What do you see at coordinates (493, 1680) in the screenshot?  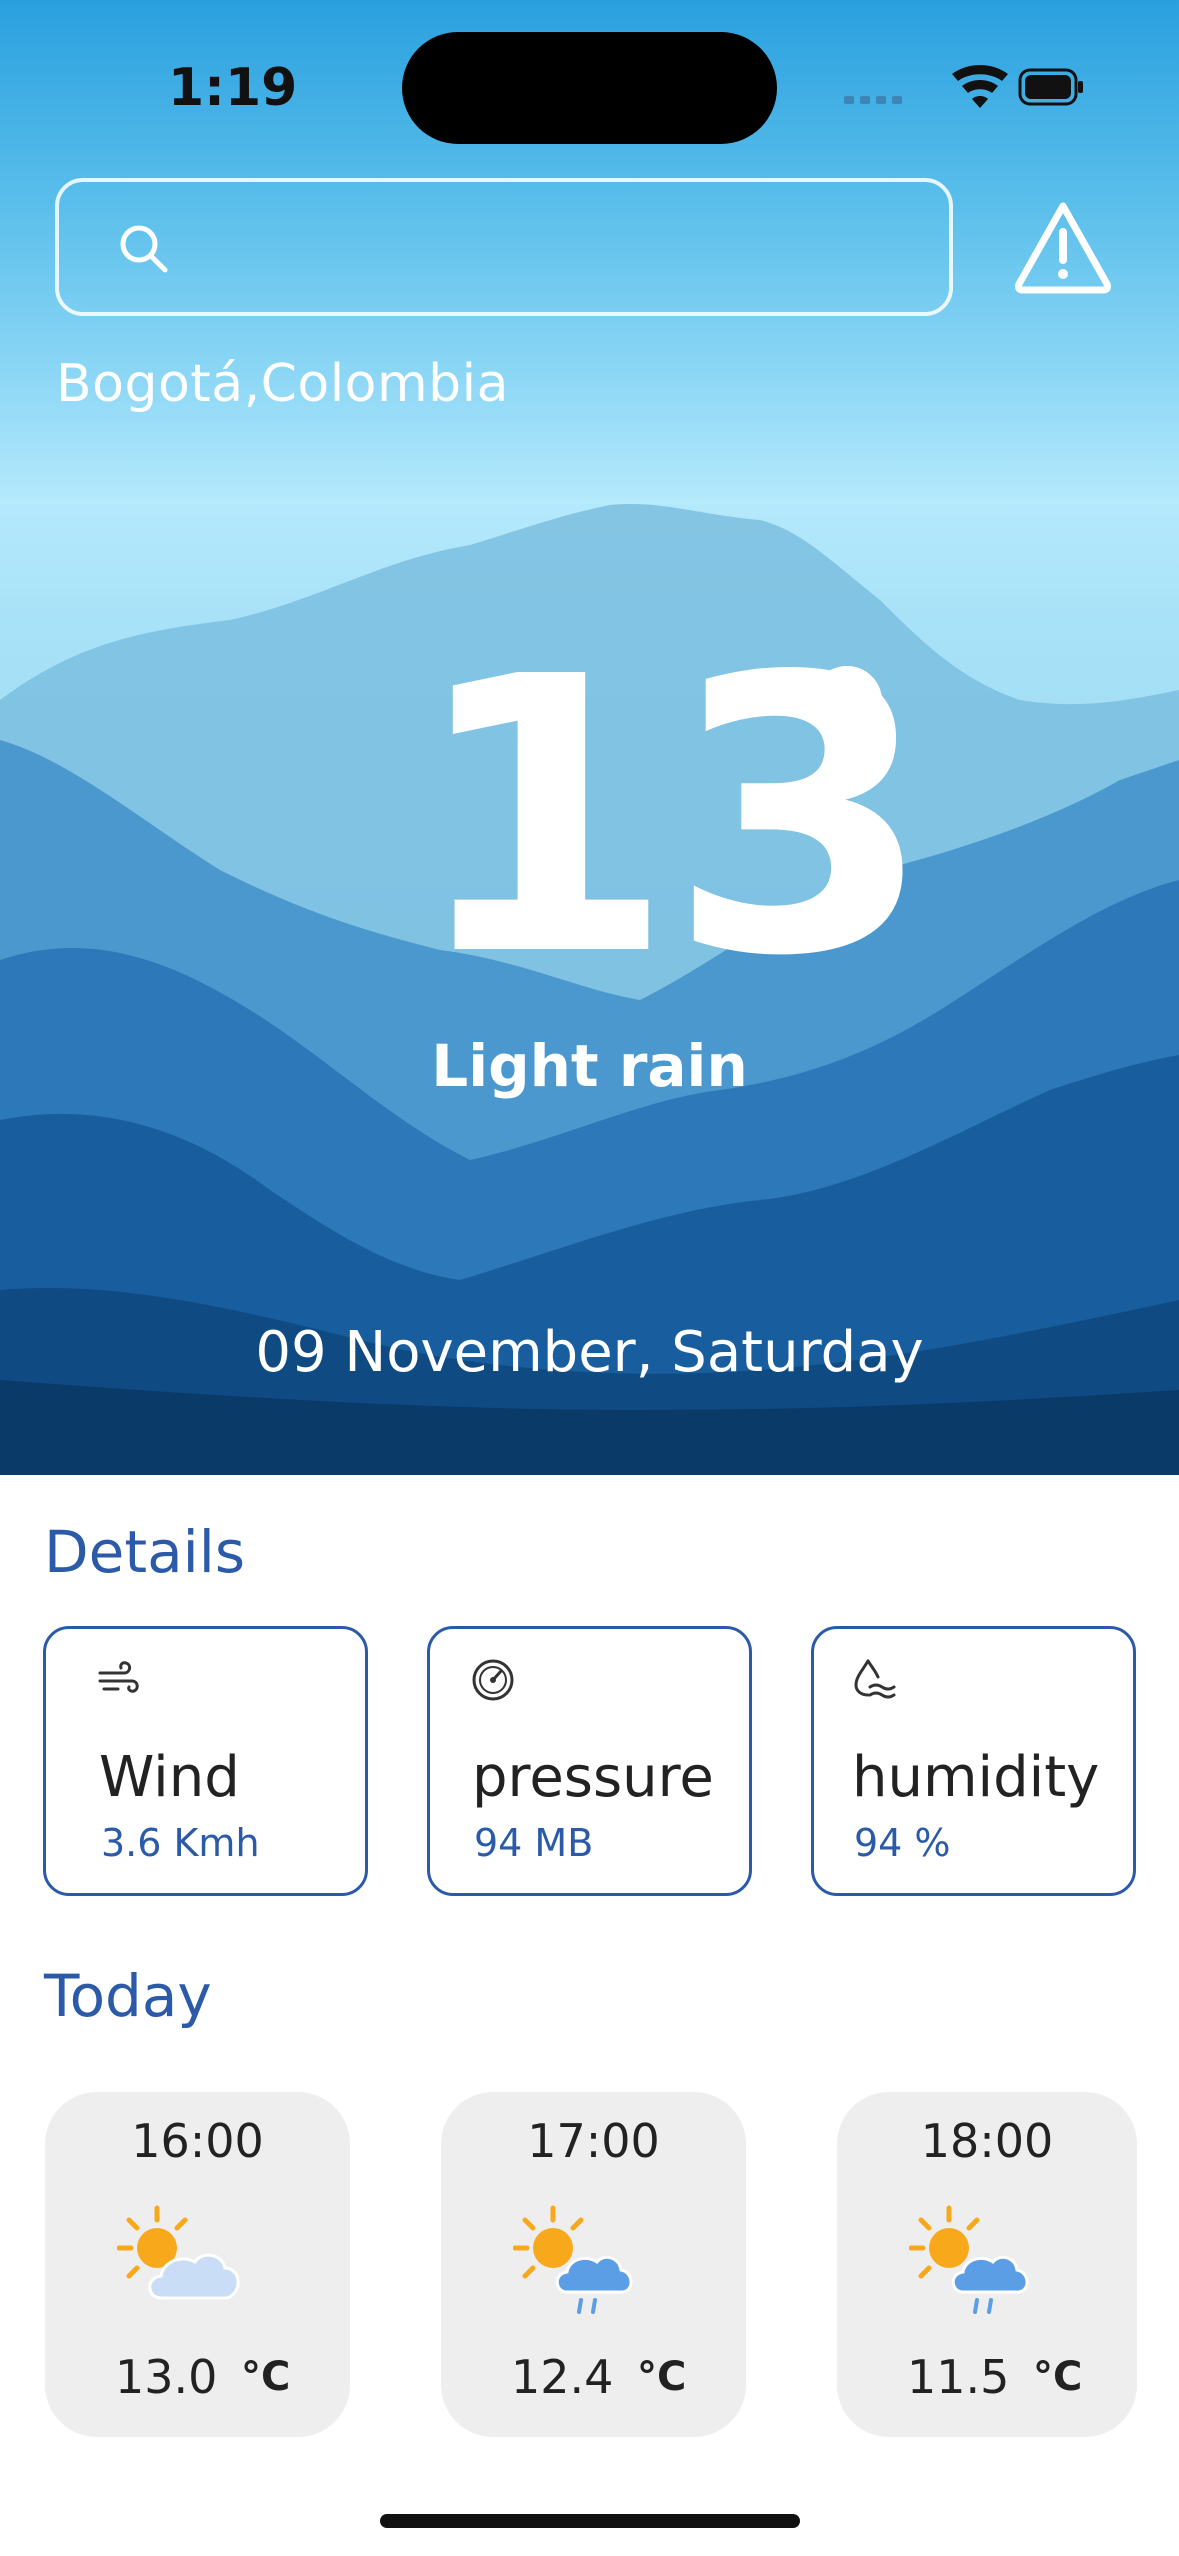 I see `gauge-icon` at bounding box center [493, 1680].